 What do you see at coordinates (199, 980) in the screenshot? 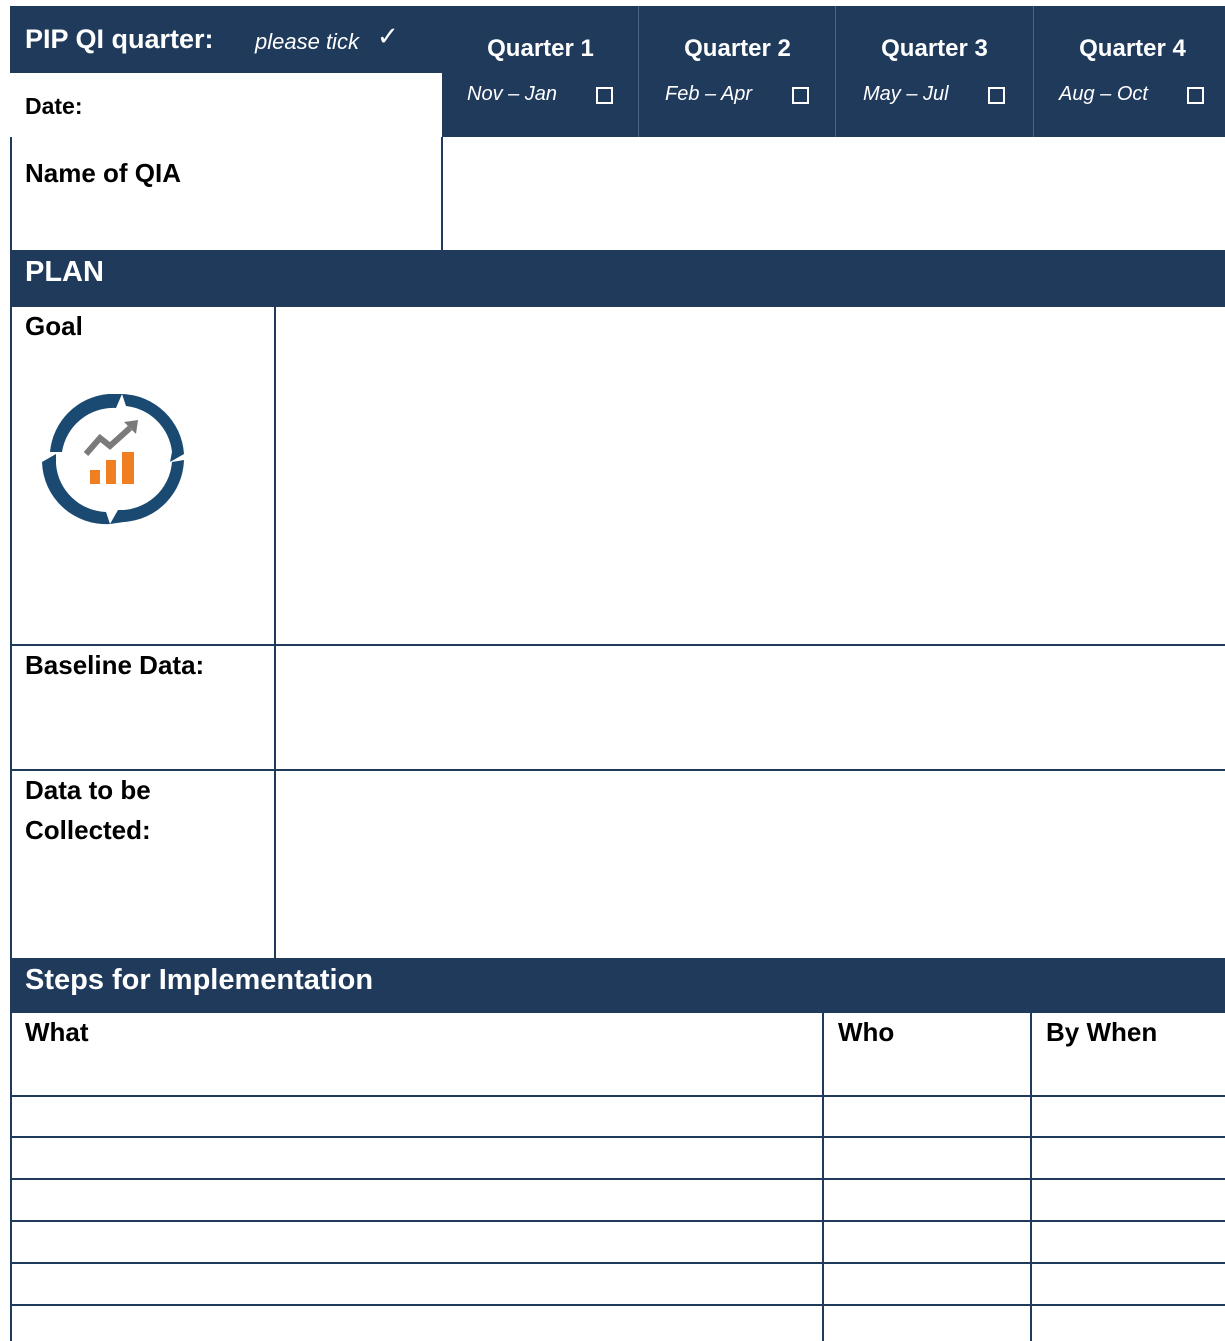
I see `steps-title: Steps for Implementation` at bounding box center [199, 980].